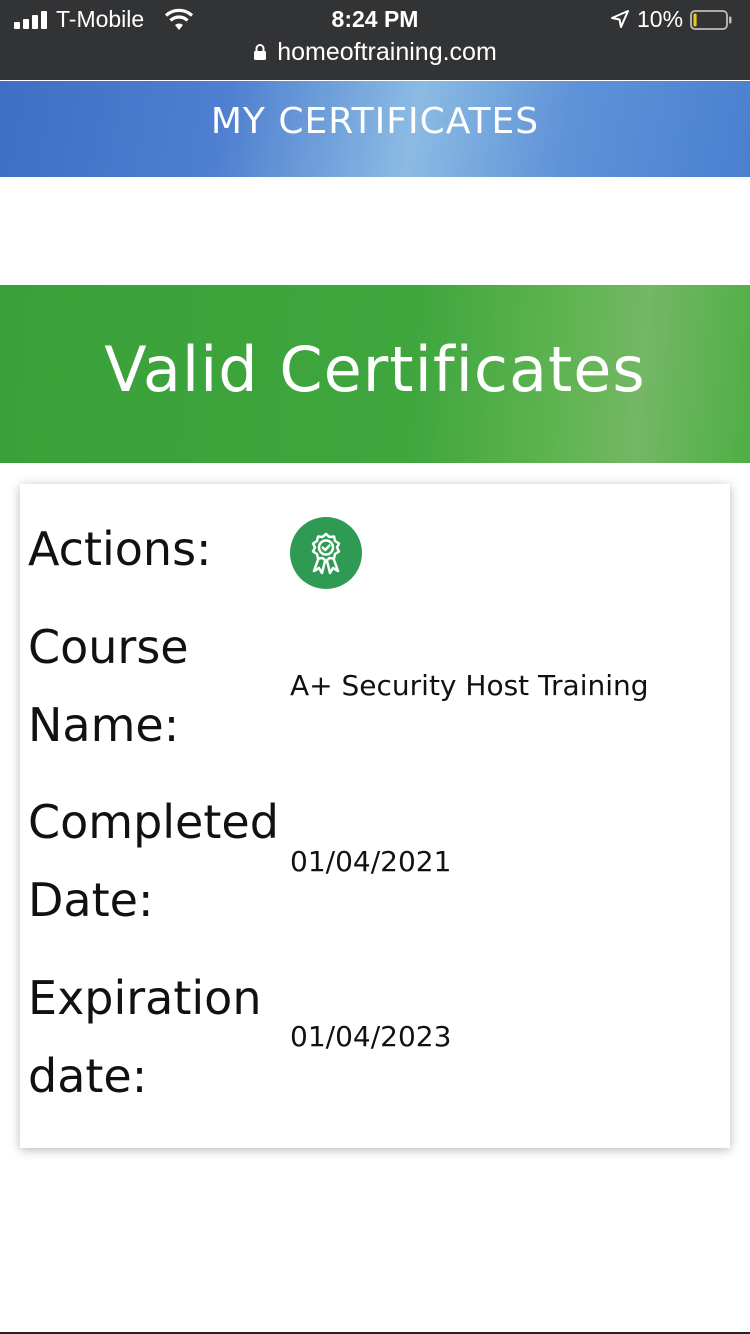  Describe the element at coordinates (387, 52) in the screenshot. I see `url-text: homeoftraining.com` at that location.